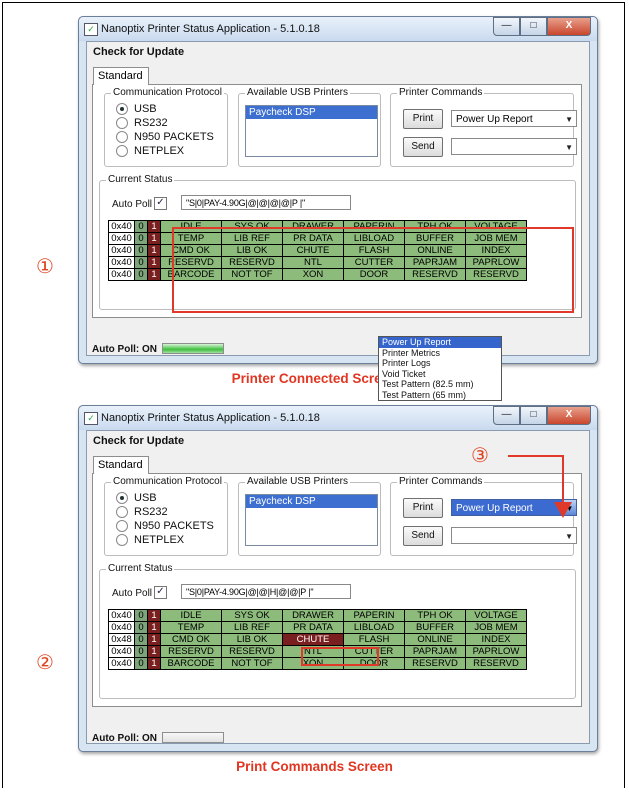 Image resolution: width=629 pixels, height=793 pixels. I want to click on callout-1: ①, so click(45, 266).